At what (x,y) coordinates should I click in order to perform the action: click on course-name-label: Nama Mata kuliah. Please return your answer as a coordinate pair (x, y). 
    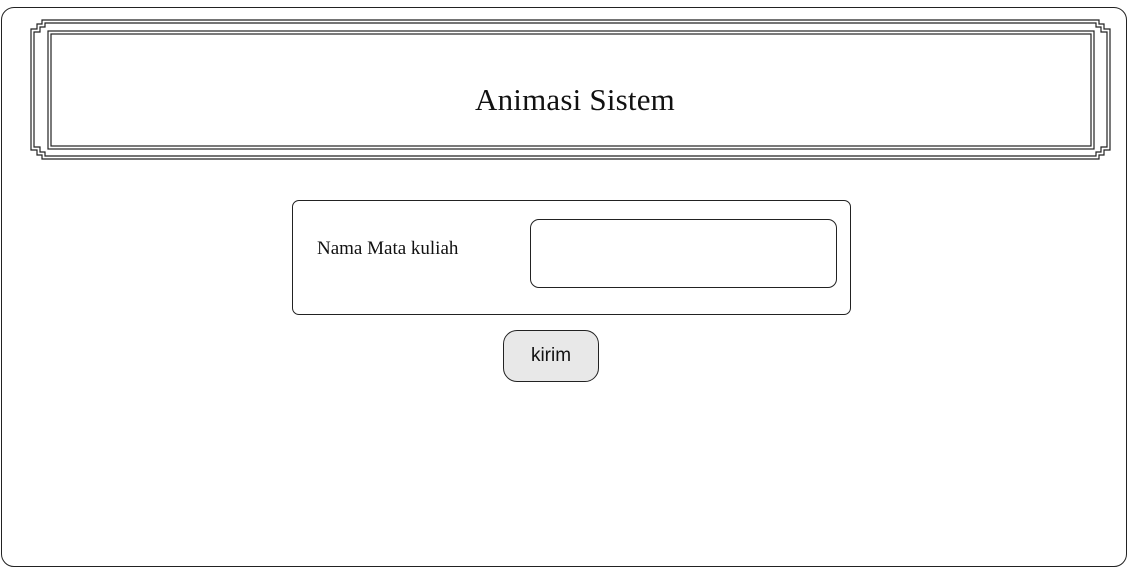
    Looking at the image, I should click on (388, 248).